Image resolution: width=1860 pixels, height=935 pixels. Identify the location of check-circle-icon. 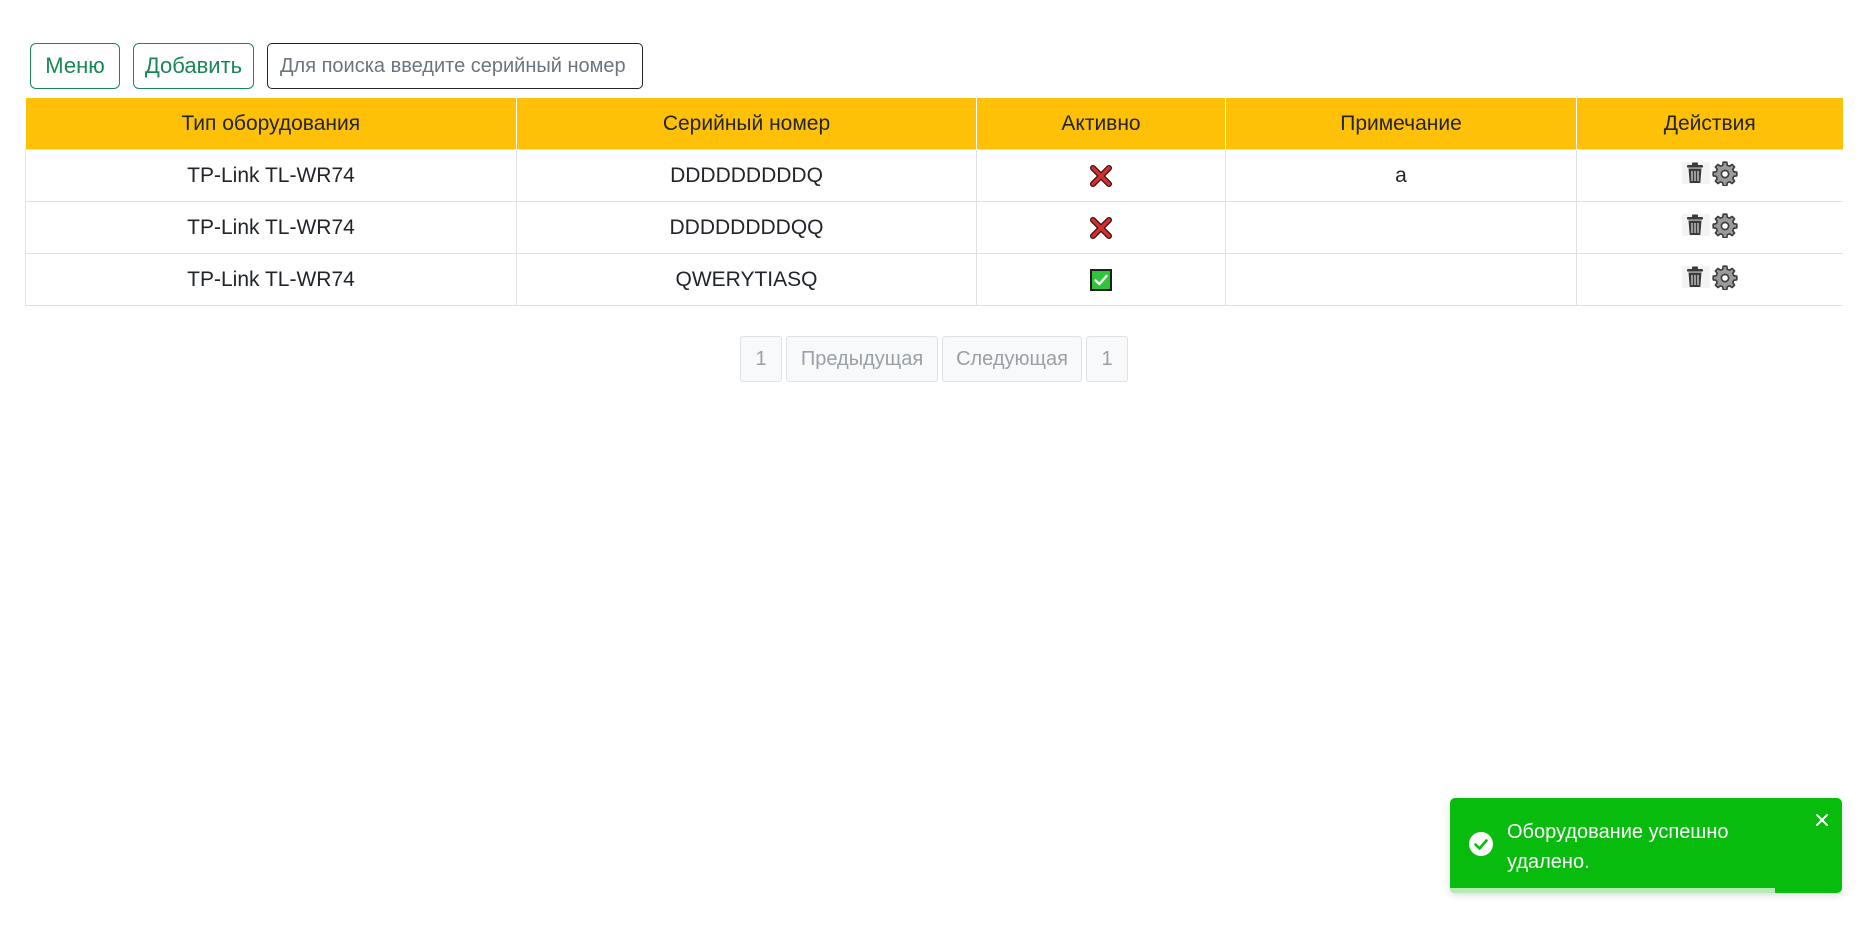
(1481, 844).